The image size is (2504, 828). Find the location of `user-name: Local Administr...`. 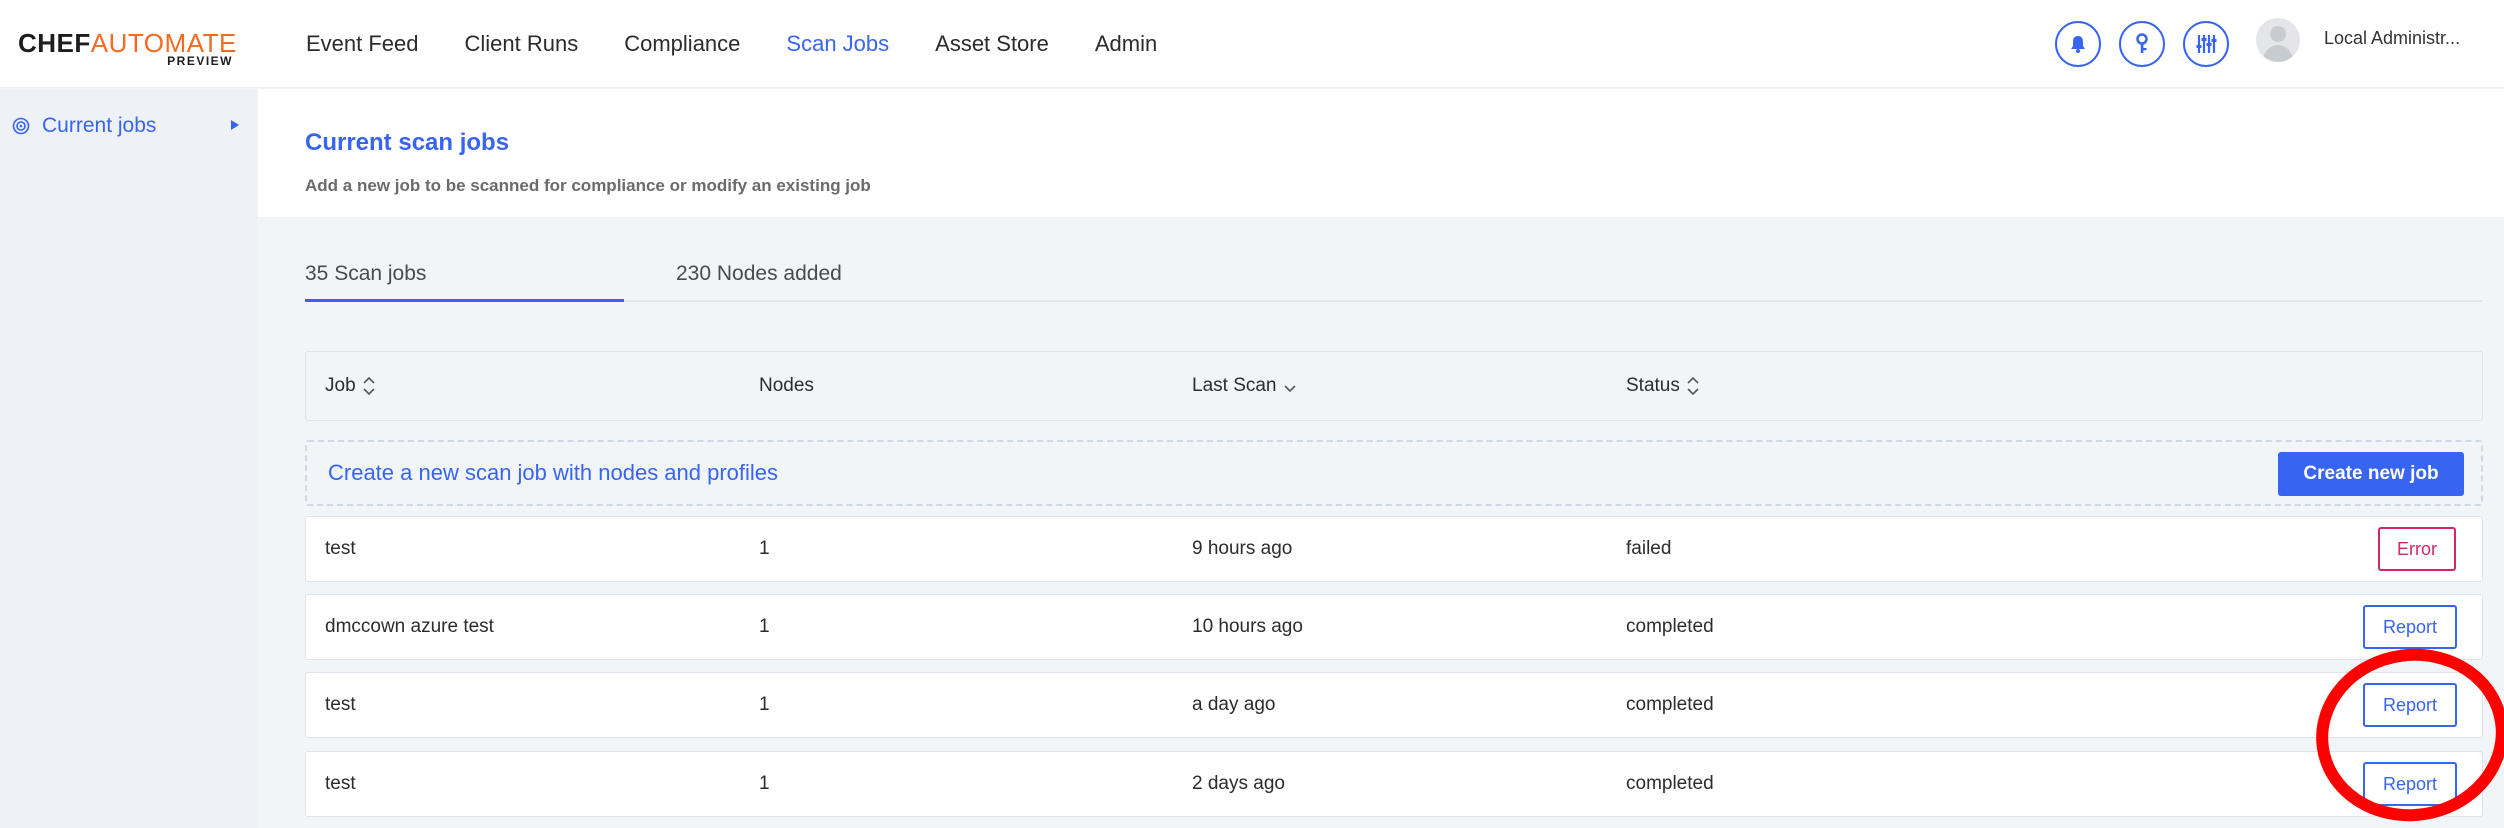

user-name: Local Administr... is located at coordinates (2392, 38).